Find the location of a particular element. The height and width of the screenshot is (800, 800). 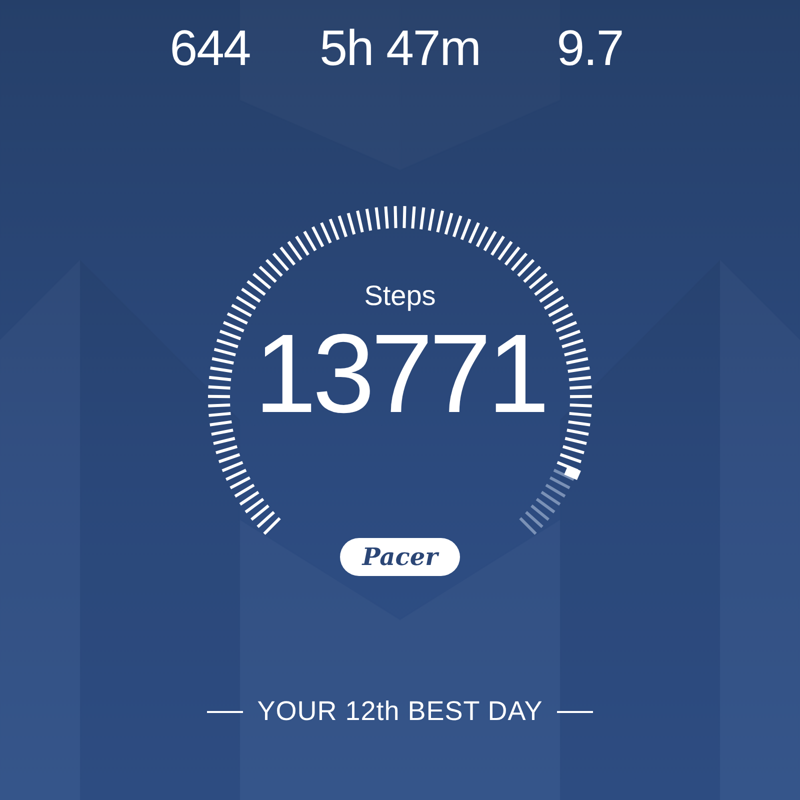

stat-value: 5h 47m is located at coordinates (400, 48).